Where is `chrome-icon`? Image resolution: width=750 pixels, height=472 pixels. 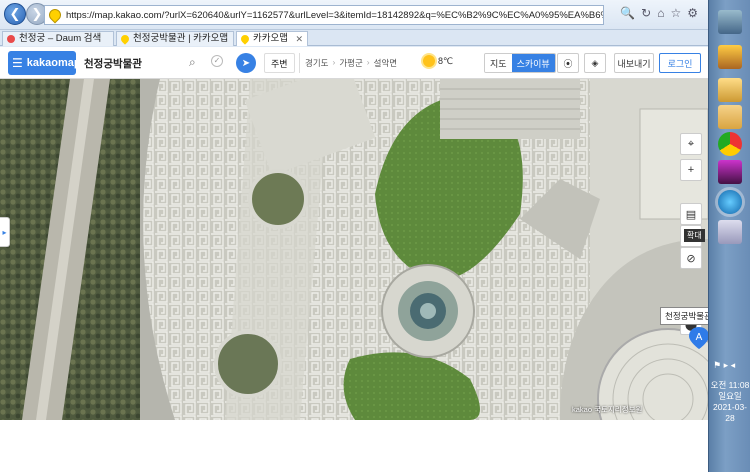
chrome-icon is located at coordinates (730, 144).